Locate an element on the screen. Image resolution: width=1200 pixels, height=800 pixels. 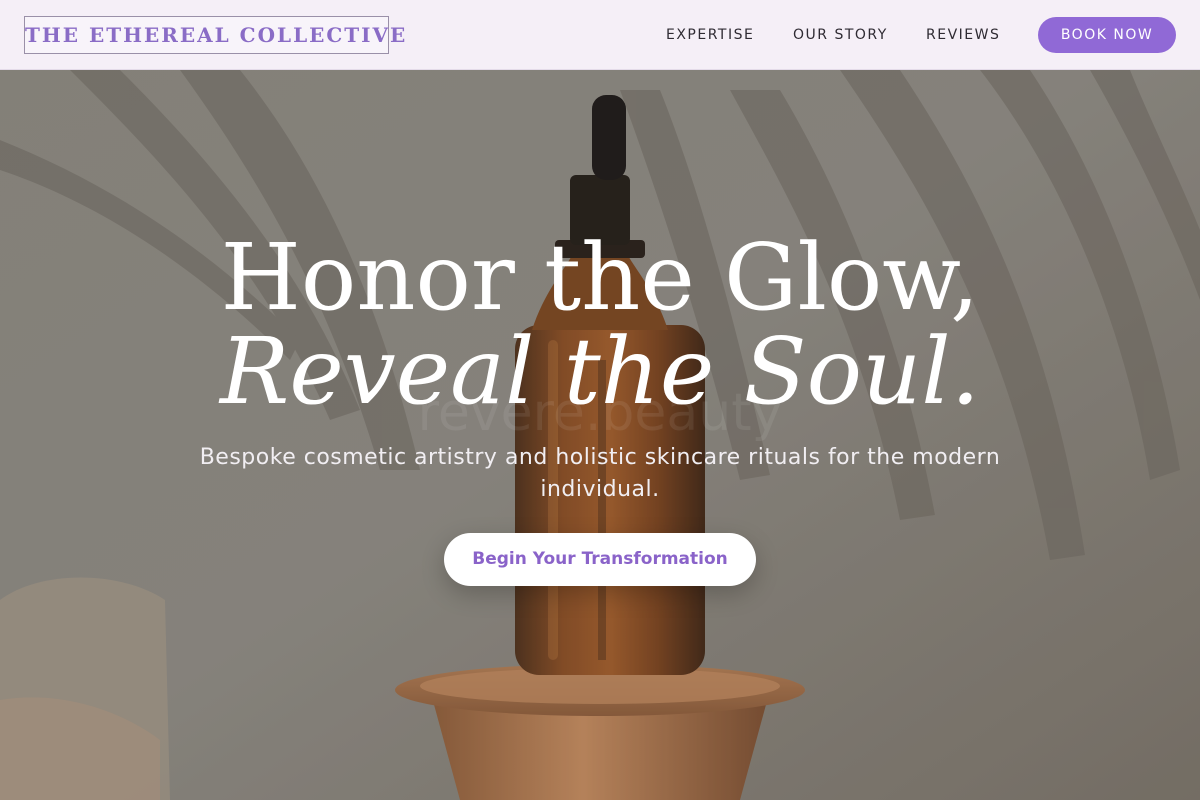
nav-link-expertise: EXPERTISE is located at coordinates (710, 35).